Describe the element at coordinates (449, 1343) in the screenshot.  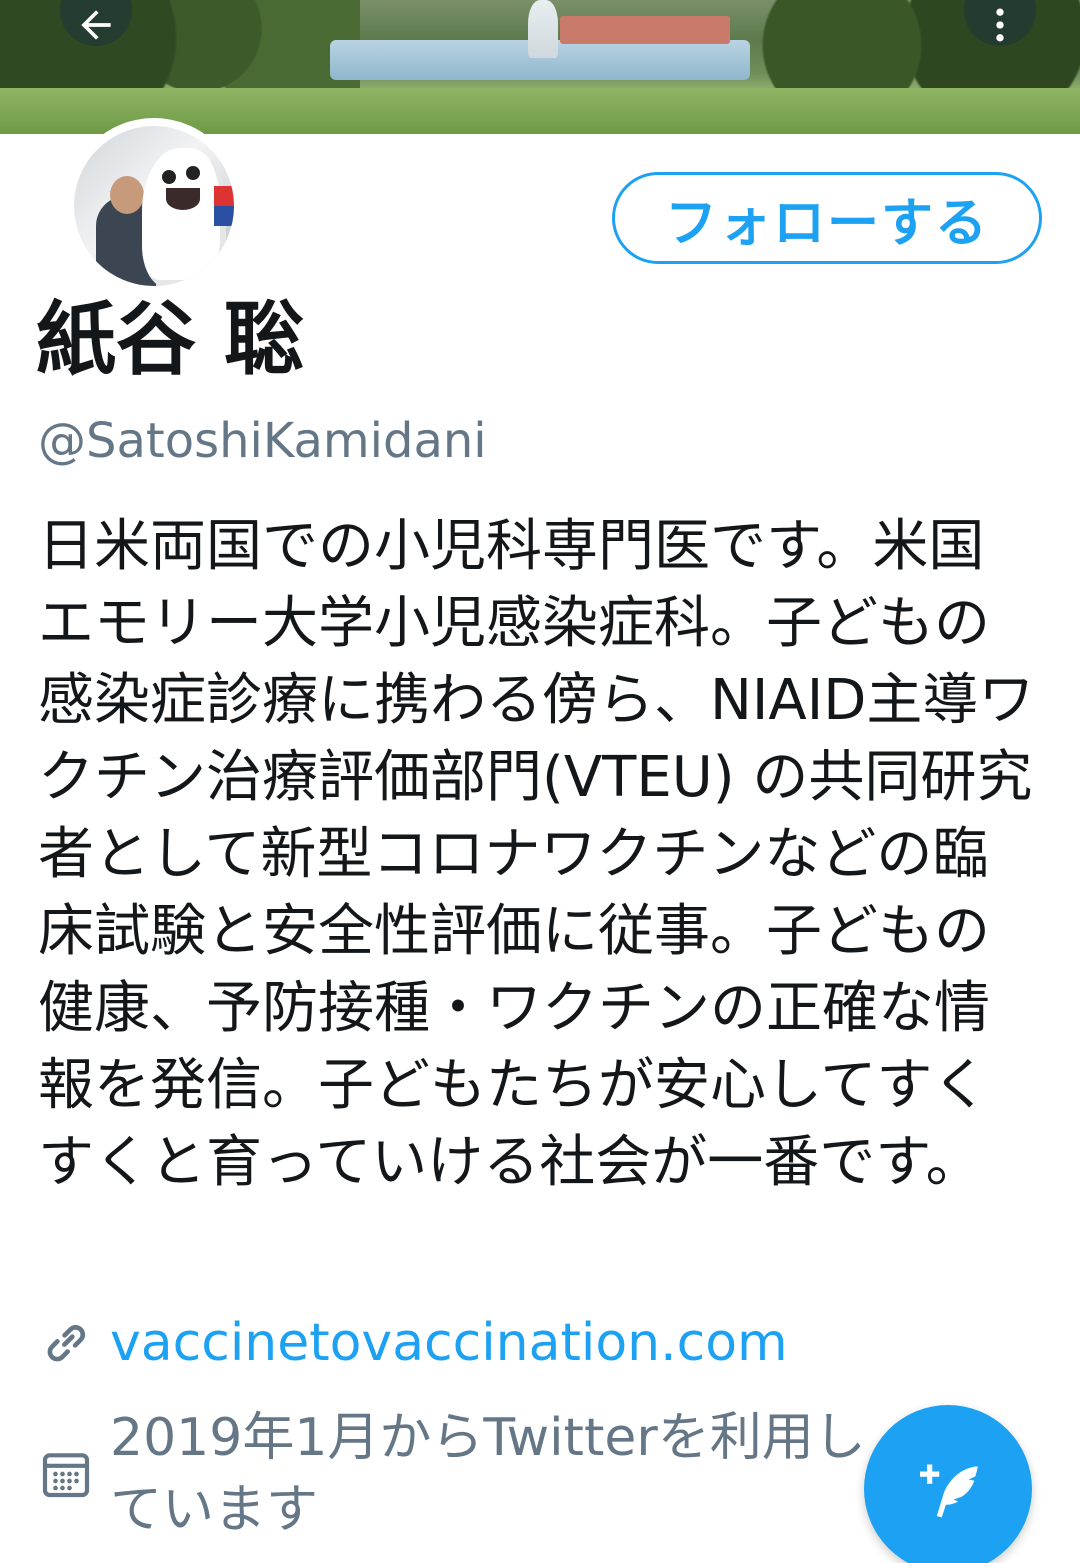
I see `website-link: vaccinetovaccination.com` at that location.